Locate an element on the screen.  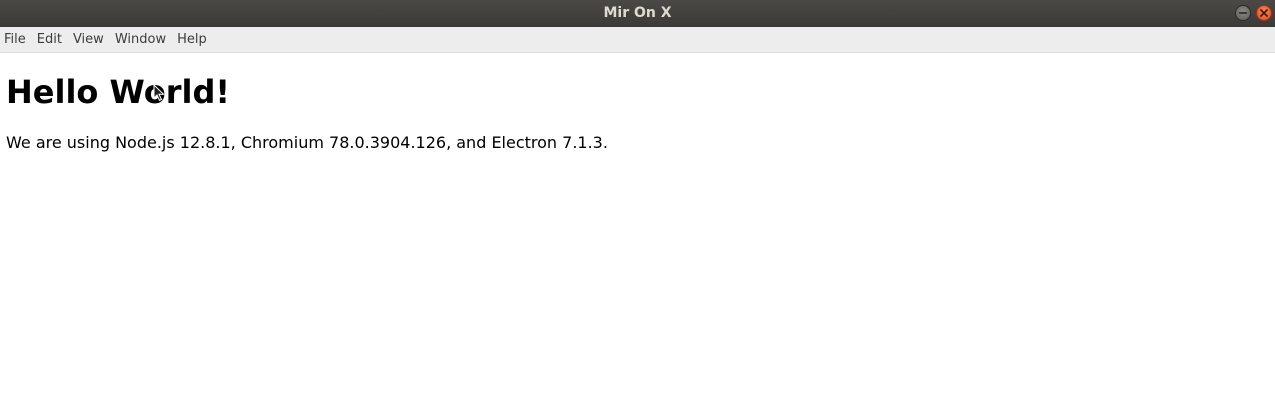
menu-help: Help is located at coordinates (192, 40).